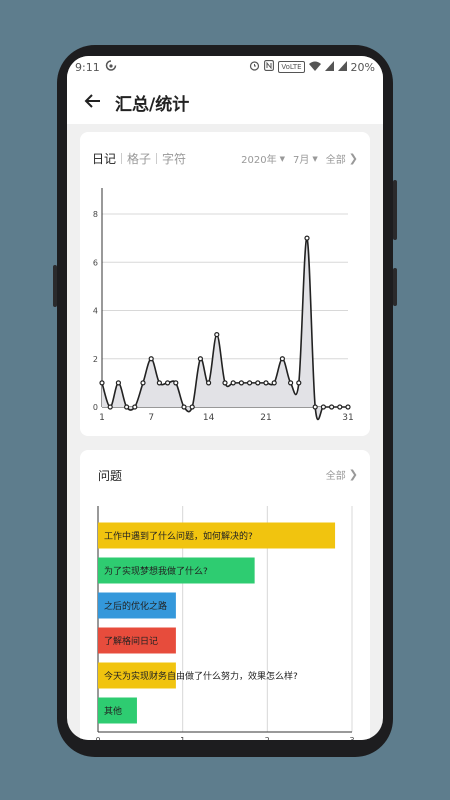 This screenshot has height=800, width=450. I want to click on y-tick-label: 2, so click(95, 359).